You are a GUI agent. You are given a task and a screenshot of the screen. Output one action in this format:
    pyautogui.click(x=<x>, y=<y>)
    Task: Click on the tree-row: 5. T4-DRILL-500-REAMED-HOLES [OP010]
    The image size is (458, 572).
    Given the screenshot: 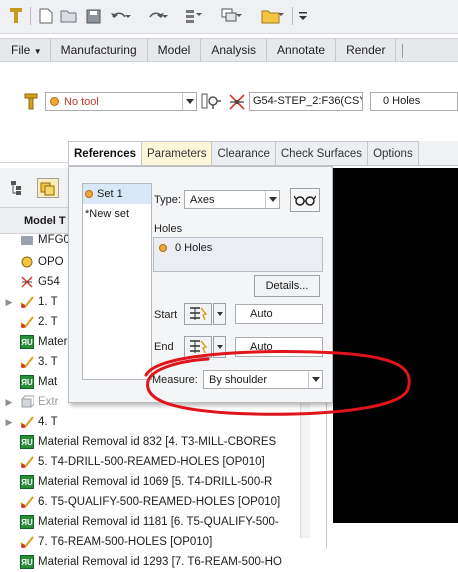 What is the action you would take?
    pyautogui.click(x=160, y=462)
    